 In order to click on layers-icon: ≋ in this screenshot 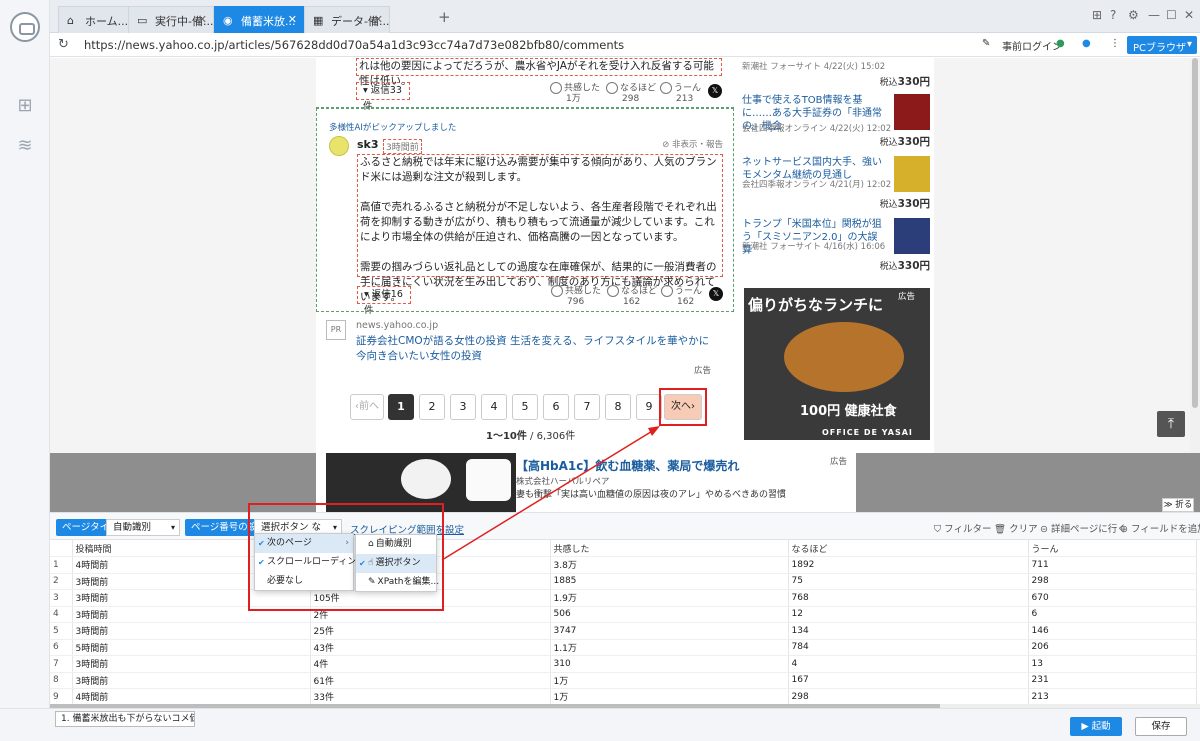, I will do `click(25, 146)`.